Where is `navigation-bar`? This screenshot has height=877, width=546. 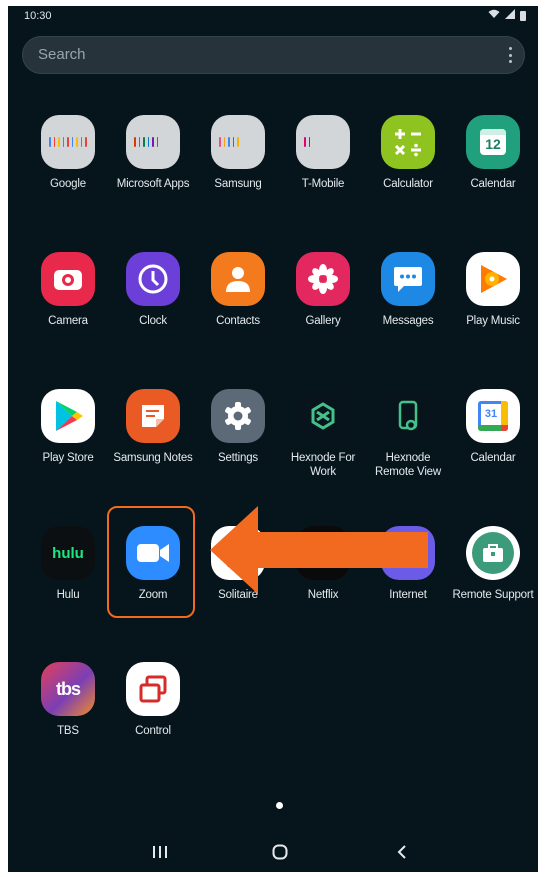 navigation-bar is located at coordinates (273, 852).